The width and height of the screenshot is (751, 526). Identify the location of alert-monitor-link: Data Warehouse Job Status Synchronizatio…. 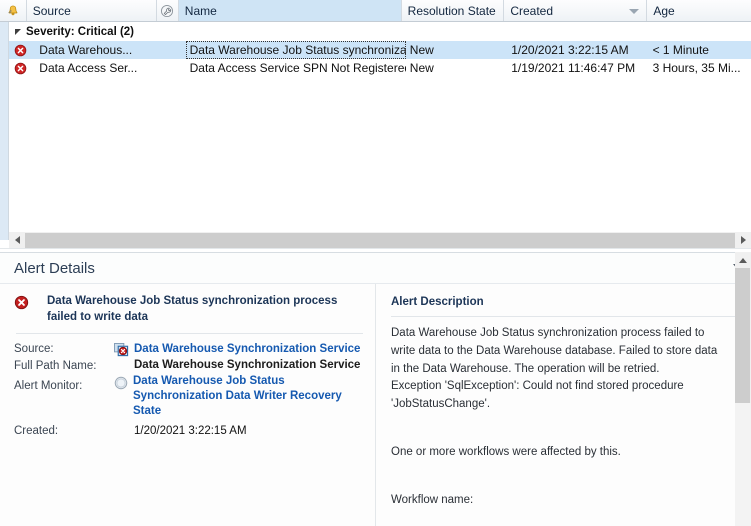
(248, 396).